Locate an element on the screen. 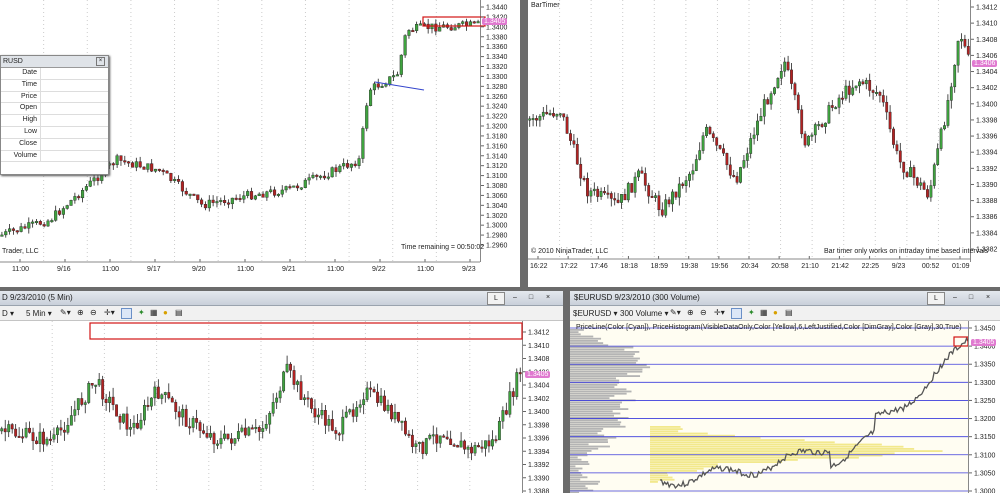 The image size is (1000, 493). data-box-title: RUSD × is located at coordinates (54, 62).